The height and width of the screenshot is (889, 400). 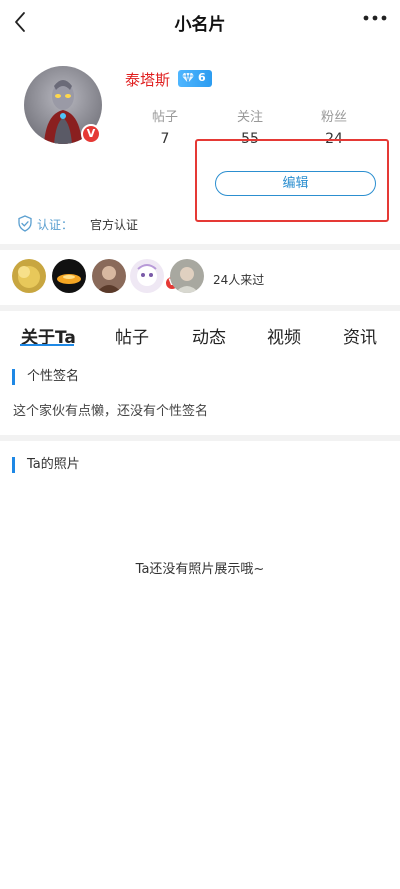 What do you see at coordinates (249, 117) in the screenshot?
I see `stat-label: 关注` at bounding box center [249, 117].